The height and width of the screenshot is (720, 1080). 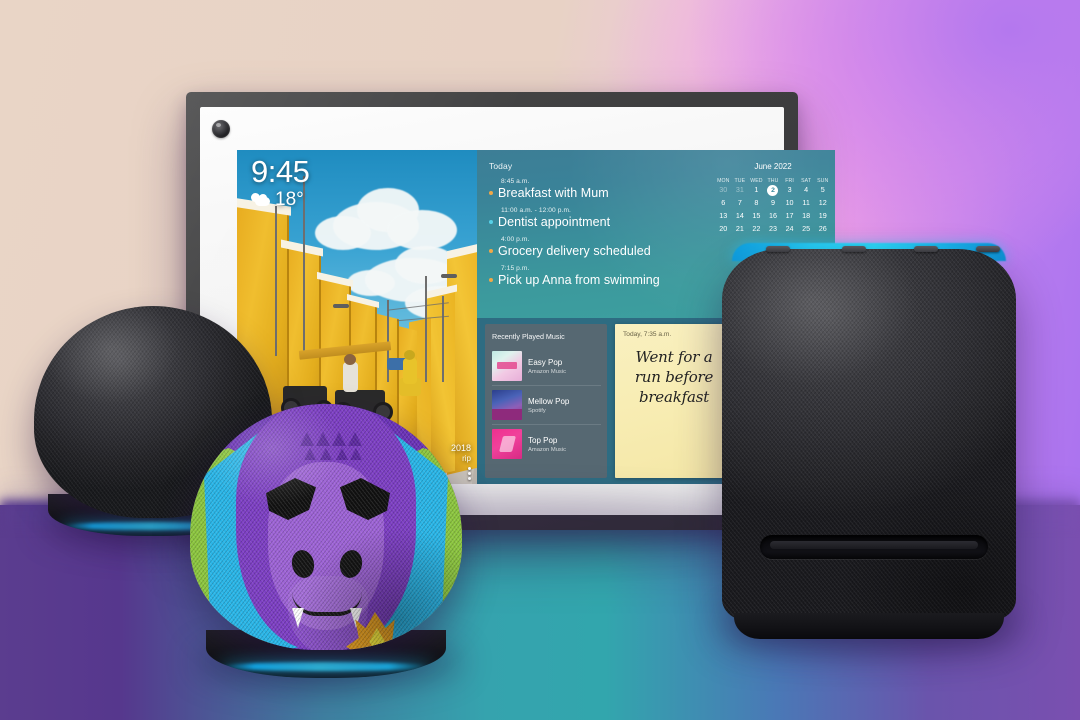 What do you see at coordinates (926, 249) in the screenshot?
I see `mic-mute-button` at bounding box center [926, 249].